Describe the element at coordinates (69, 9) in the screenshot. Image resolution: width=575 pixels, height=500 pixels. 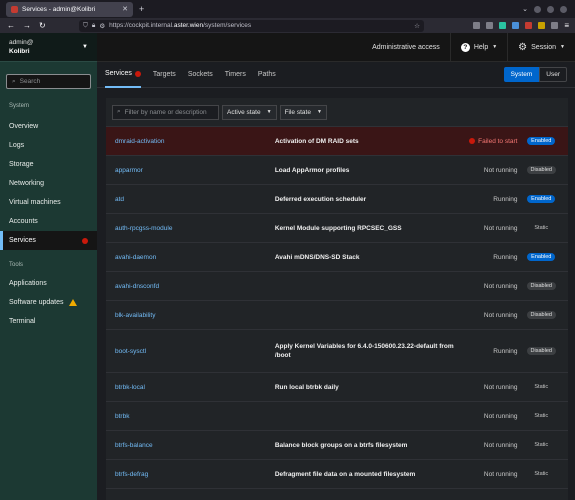
I see `browser-tab: Services - admin@Kolibri ✕` at that location.